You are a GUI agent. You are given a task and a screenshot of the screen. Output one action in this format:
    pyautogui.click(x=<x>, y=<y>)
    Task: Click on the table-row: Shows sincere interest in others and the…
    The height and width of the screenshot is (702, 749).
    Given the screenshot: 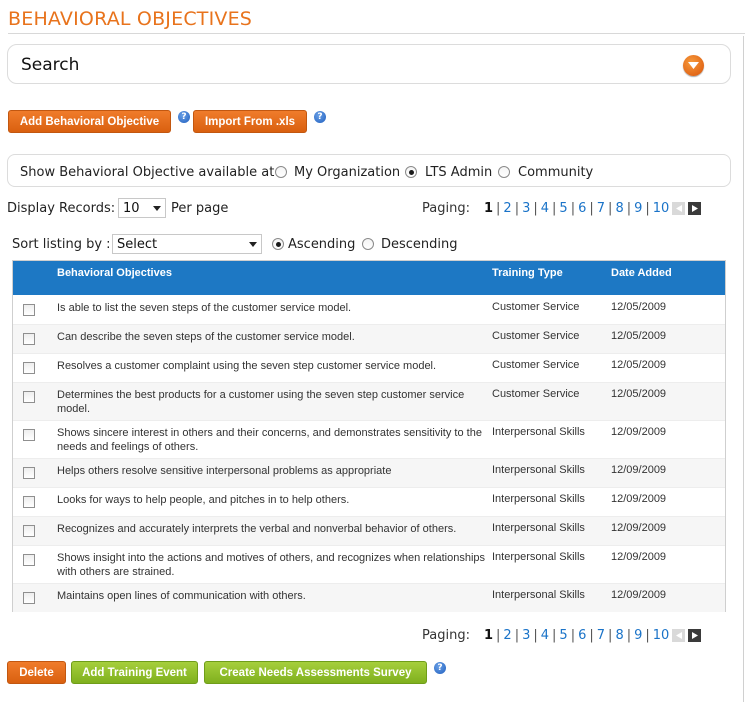 What is the action you would take?
    pyautogui.click(x=369, y=440)
    